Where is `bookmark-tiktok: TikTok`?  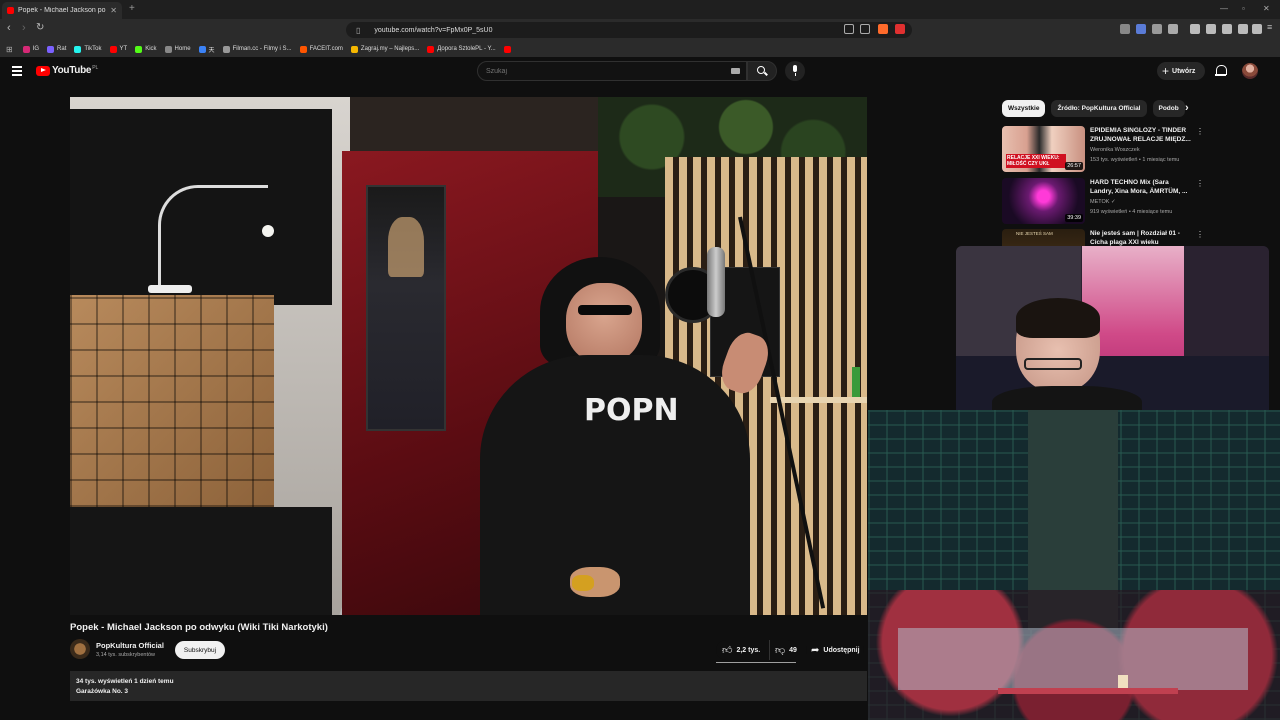
bookmark-tiktok: TikTok is located at coordinates (88, 49).